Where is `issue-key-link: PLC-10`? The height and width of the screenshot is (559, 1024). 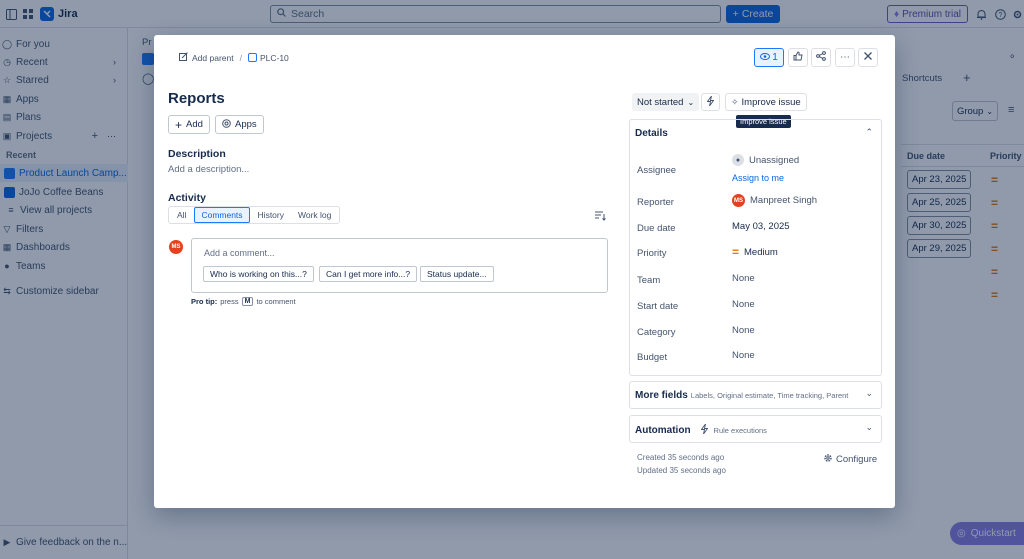
issue-key-link: PLC-10 is located at coordinates (268, 57).